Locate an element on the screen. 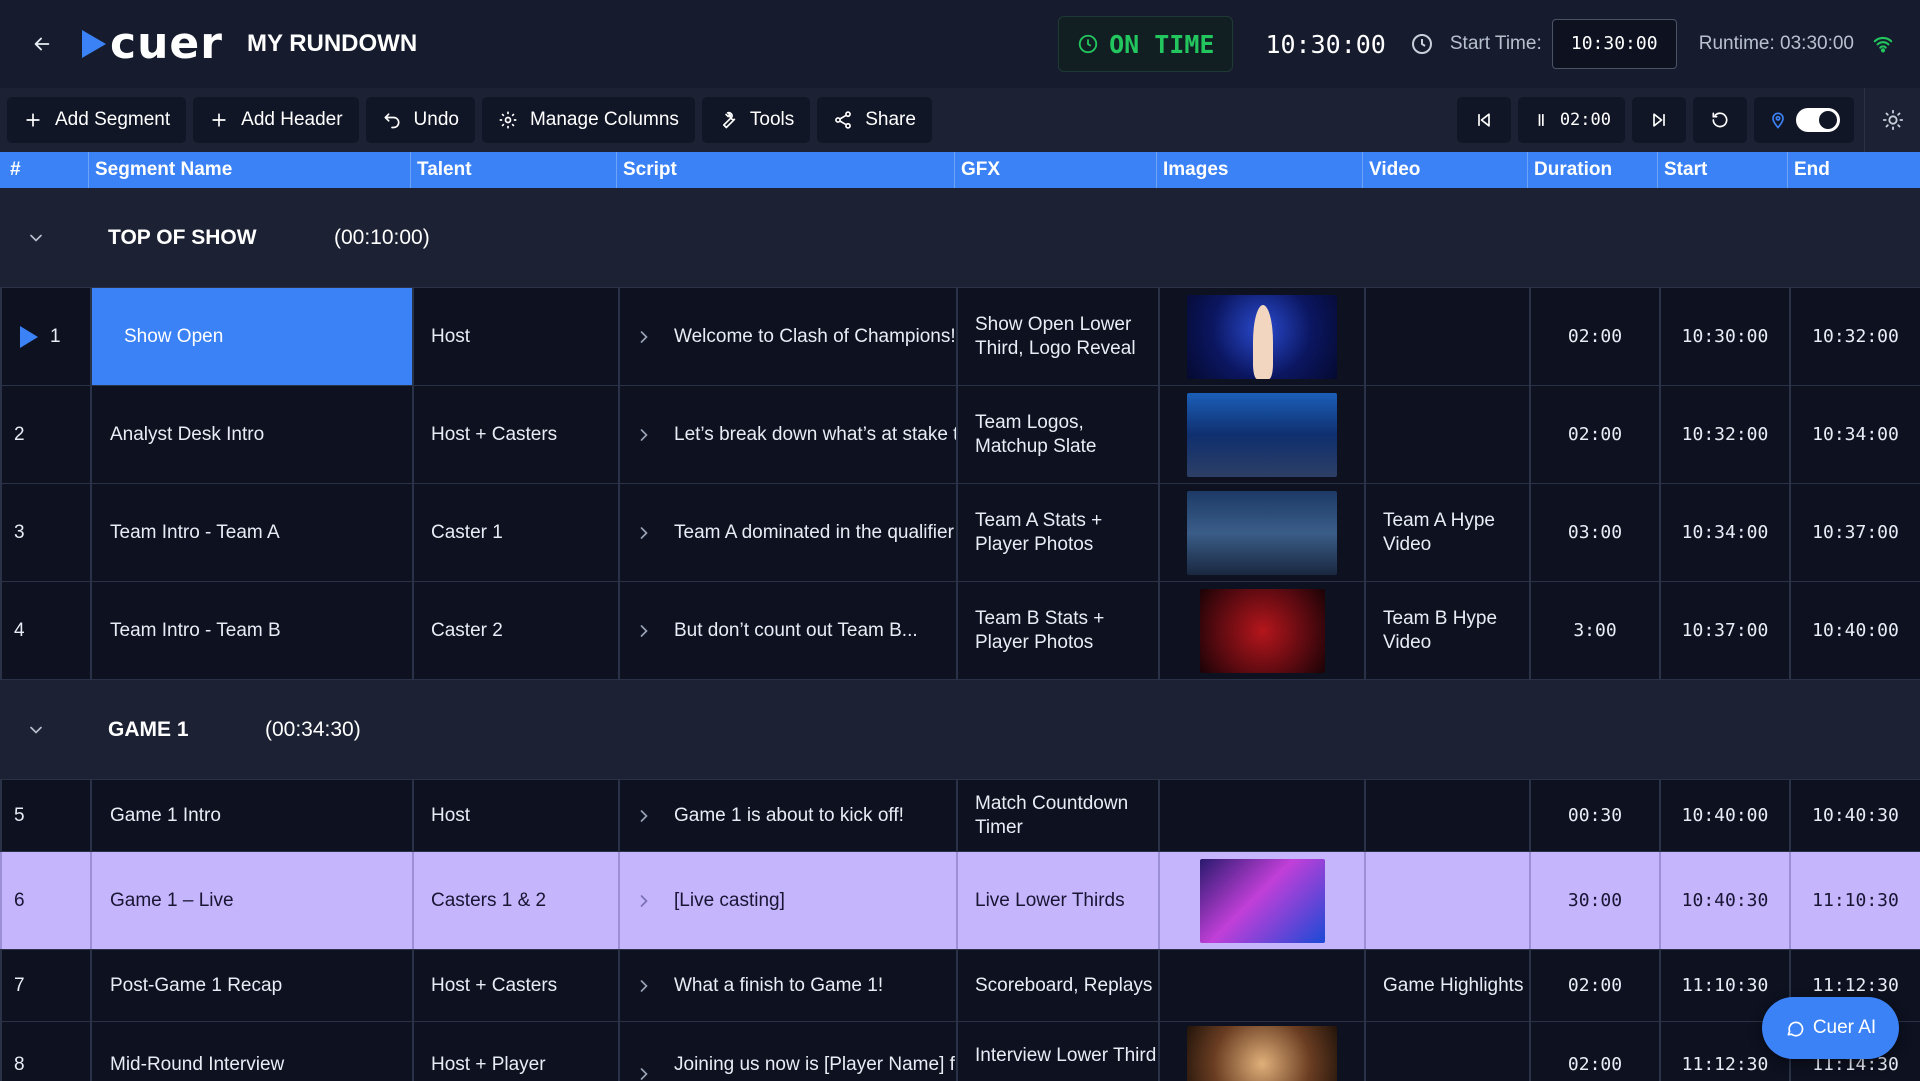 The width and height of the screenshot is (1920, 1081). add-header-button: Add Header is located at coordinates (276, 120).